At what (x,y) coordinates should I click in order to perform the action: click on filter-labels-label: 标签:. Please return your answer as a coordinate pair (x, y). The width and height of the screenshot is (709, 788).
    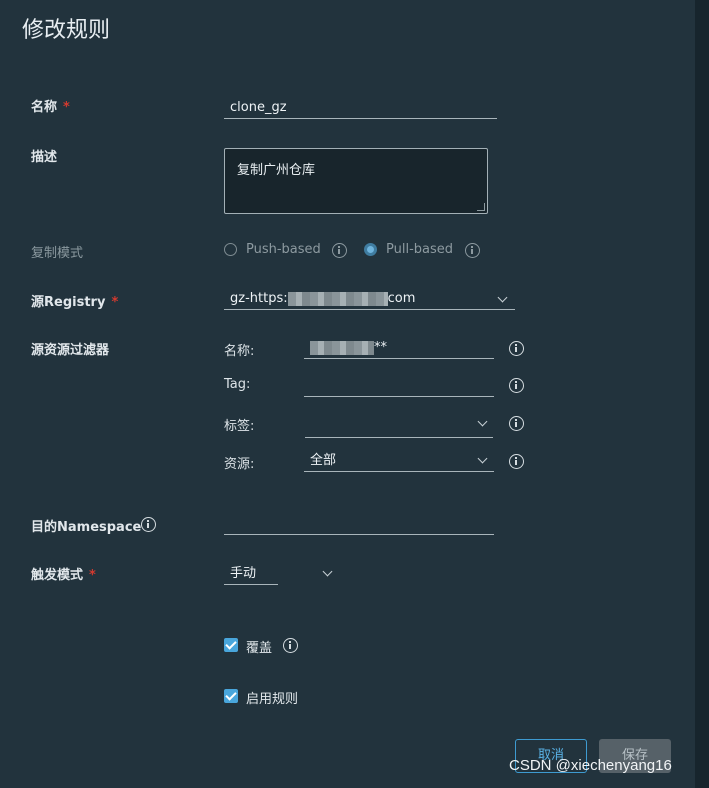
    Looking at the image, I should click on (239, 426).